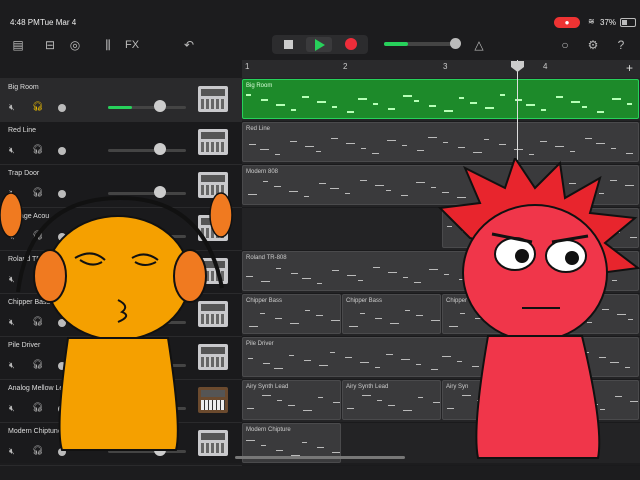  I want to click on region-label: Red Line, so click(258, 129).